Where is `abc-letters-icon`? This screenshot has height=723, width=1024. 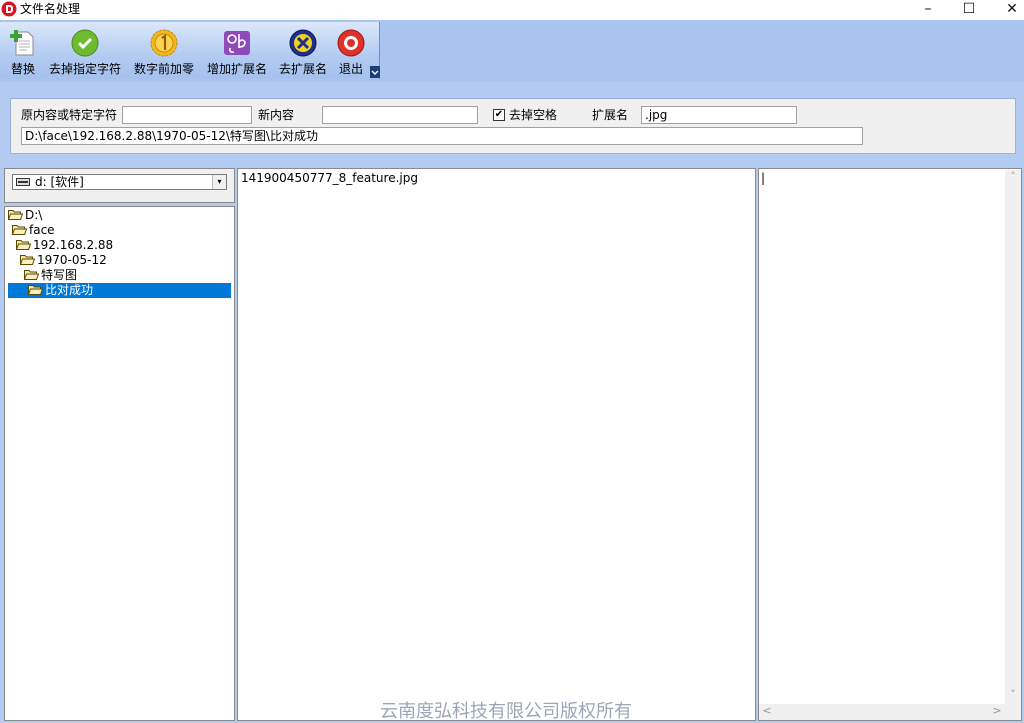 abc-letters-icon is located at coordinates (237, 43).